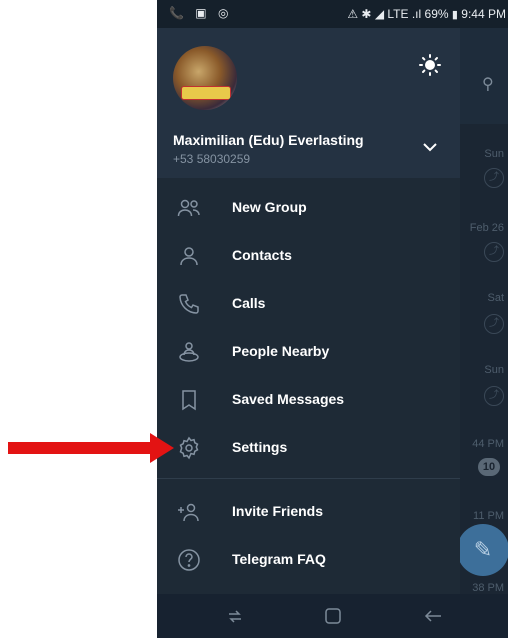 This screenshot has width=508, height=638. Describe the element at coordinates (488, 84) in the screenshot. I see `search-icon: ⚲` at that location.